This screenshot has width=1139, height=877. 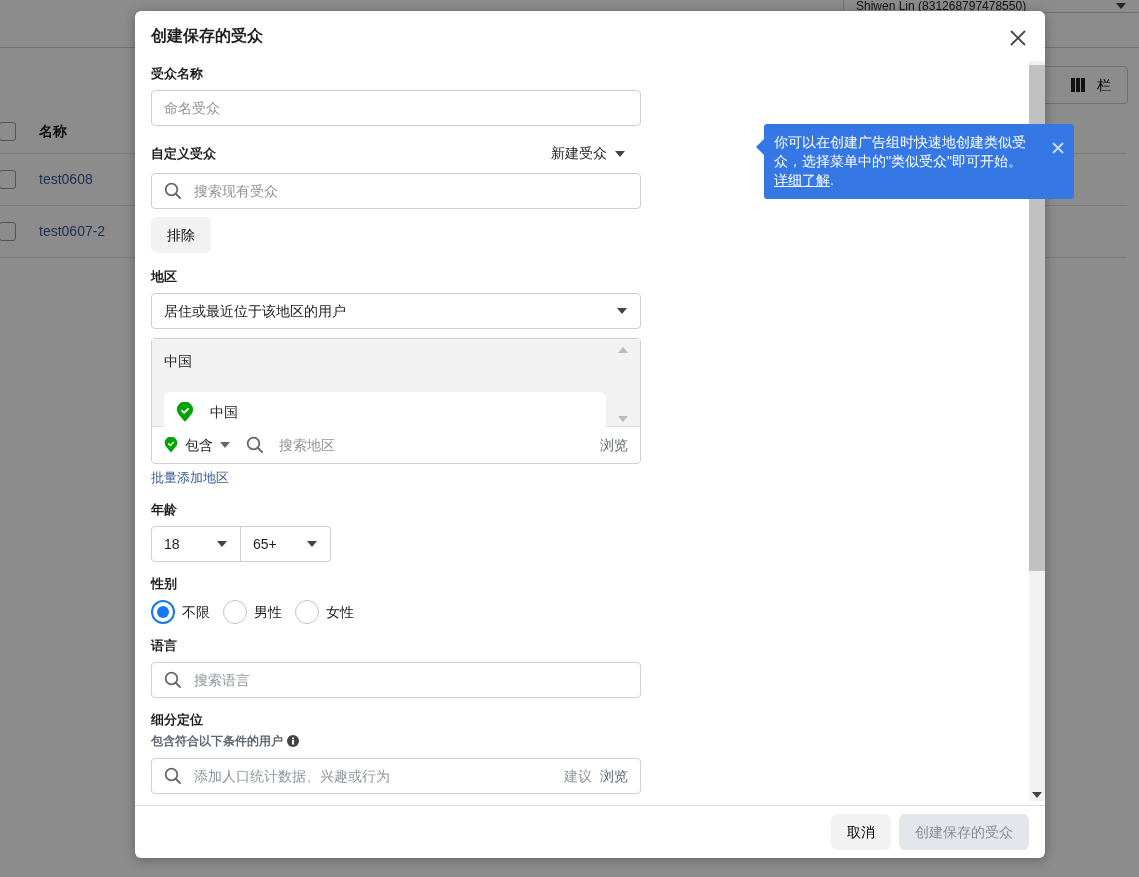 I want to click on location-select: 居住或最近位于该地区的用户, so click(x=396, y=311).